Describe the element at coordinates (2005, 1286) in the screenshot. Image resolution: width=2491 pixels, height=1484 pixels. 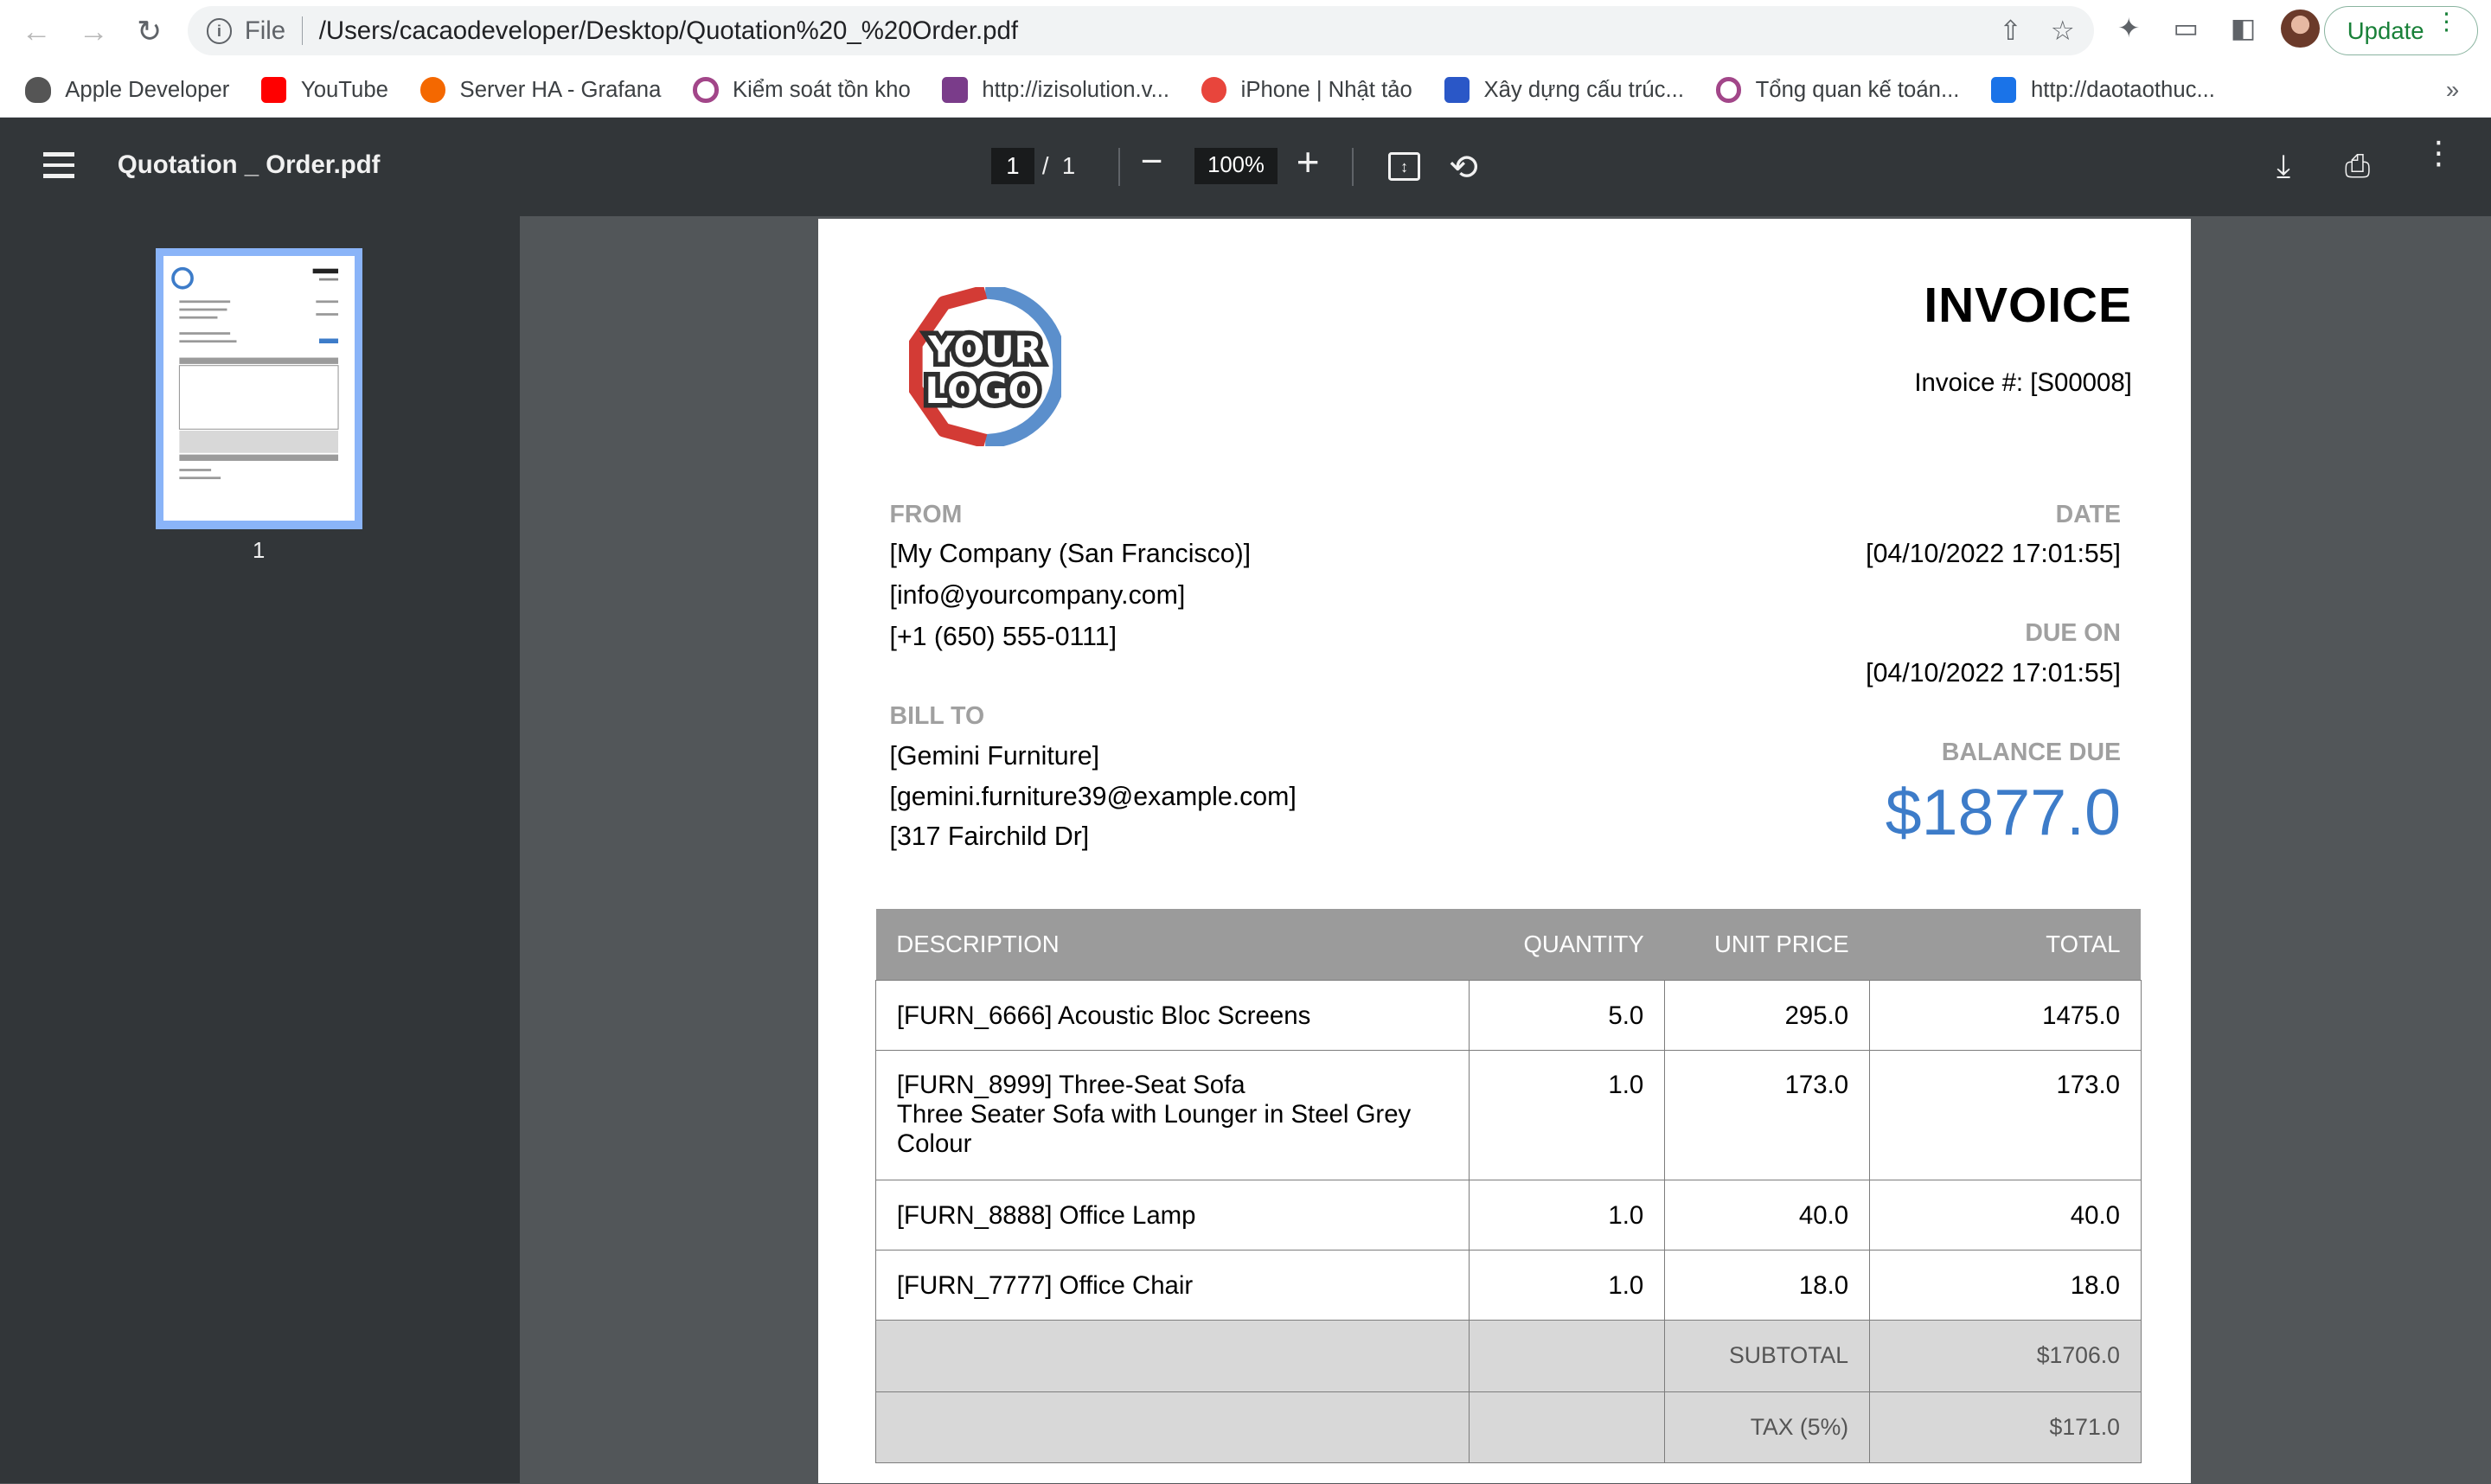
I see `item-total: 18.0` at that location.